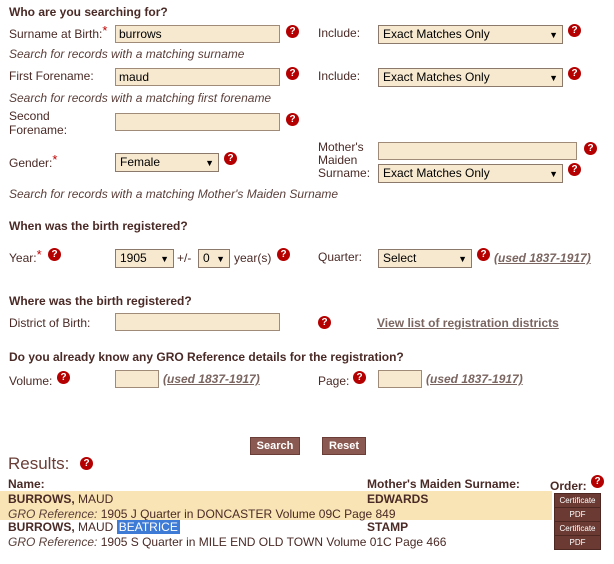 The image size is (614, 564). I want to click on quarter-select-value: Select, so click(400, 258).